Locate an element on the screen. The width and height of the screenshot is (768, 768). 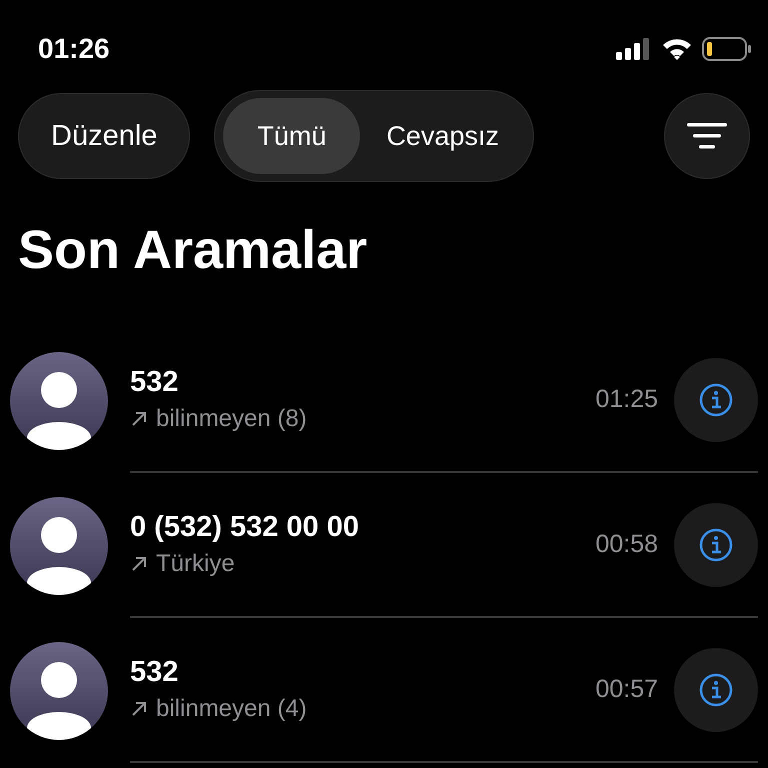
call-detail: bilinmeyen (4) is located at coordinates (231, 709).